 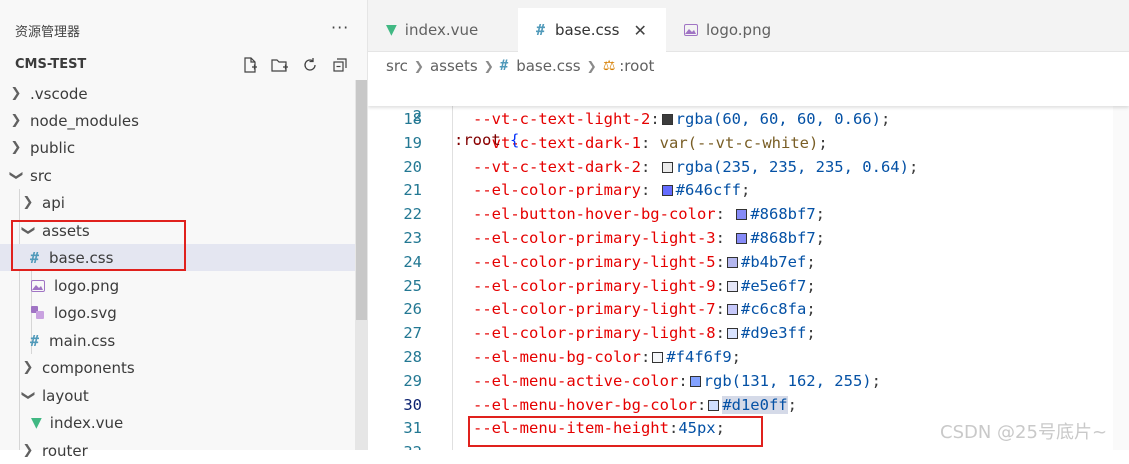 What do you see at coordinates (82, 340) in the screenshot?
I see `tree-item-label: main.css` at bounding box center [82, 340].